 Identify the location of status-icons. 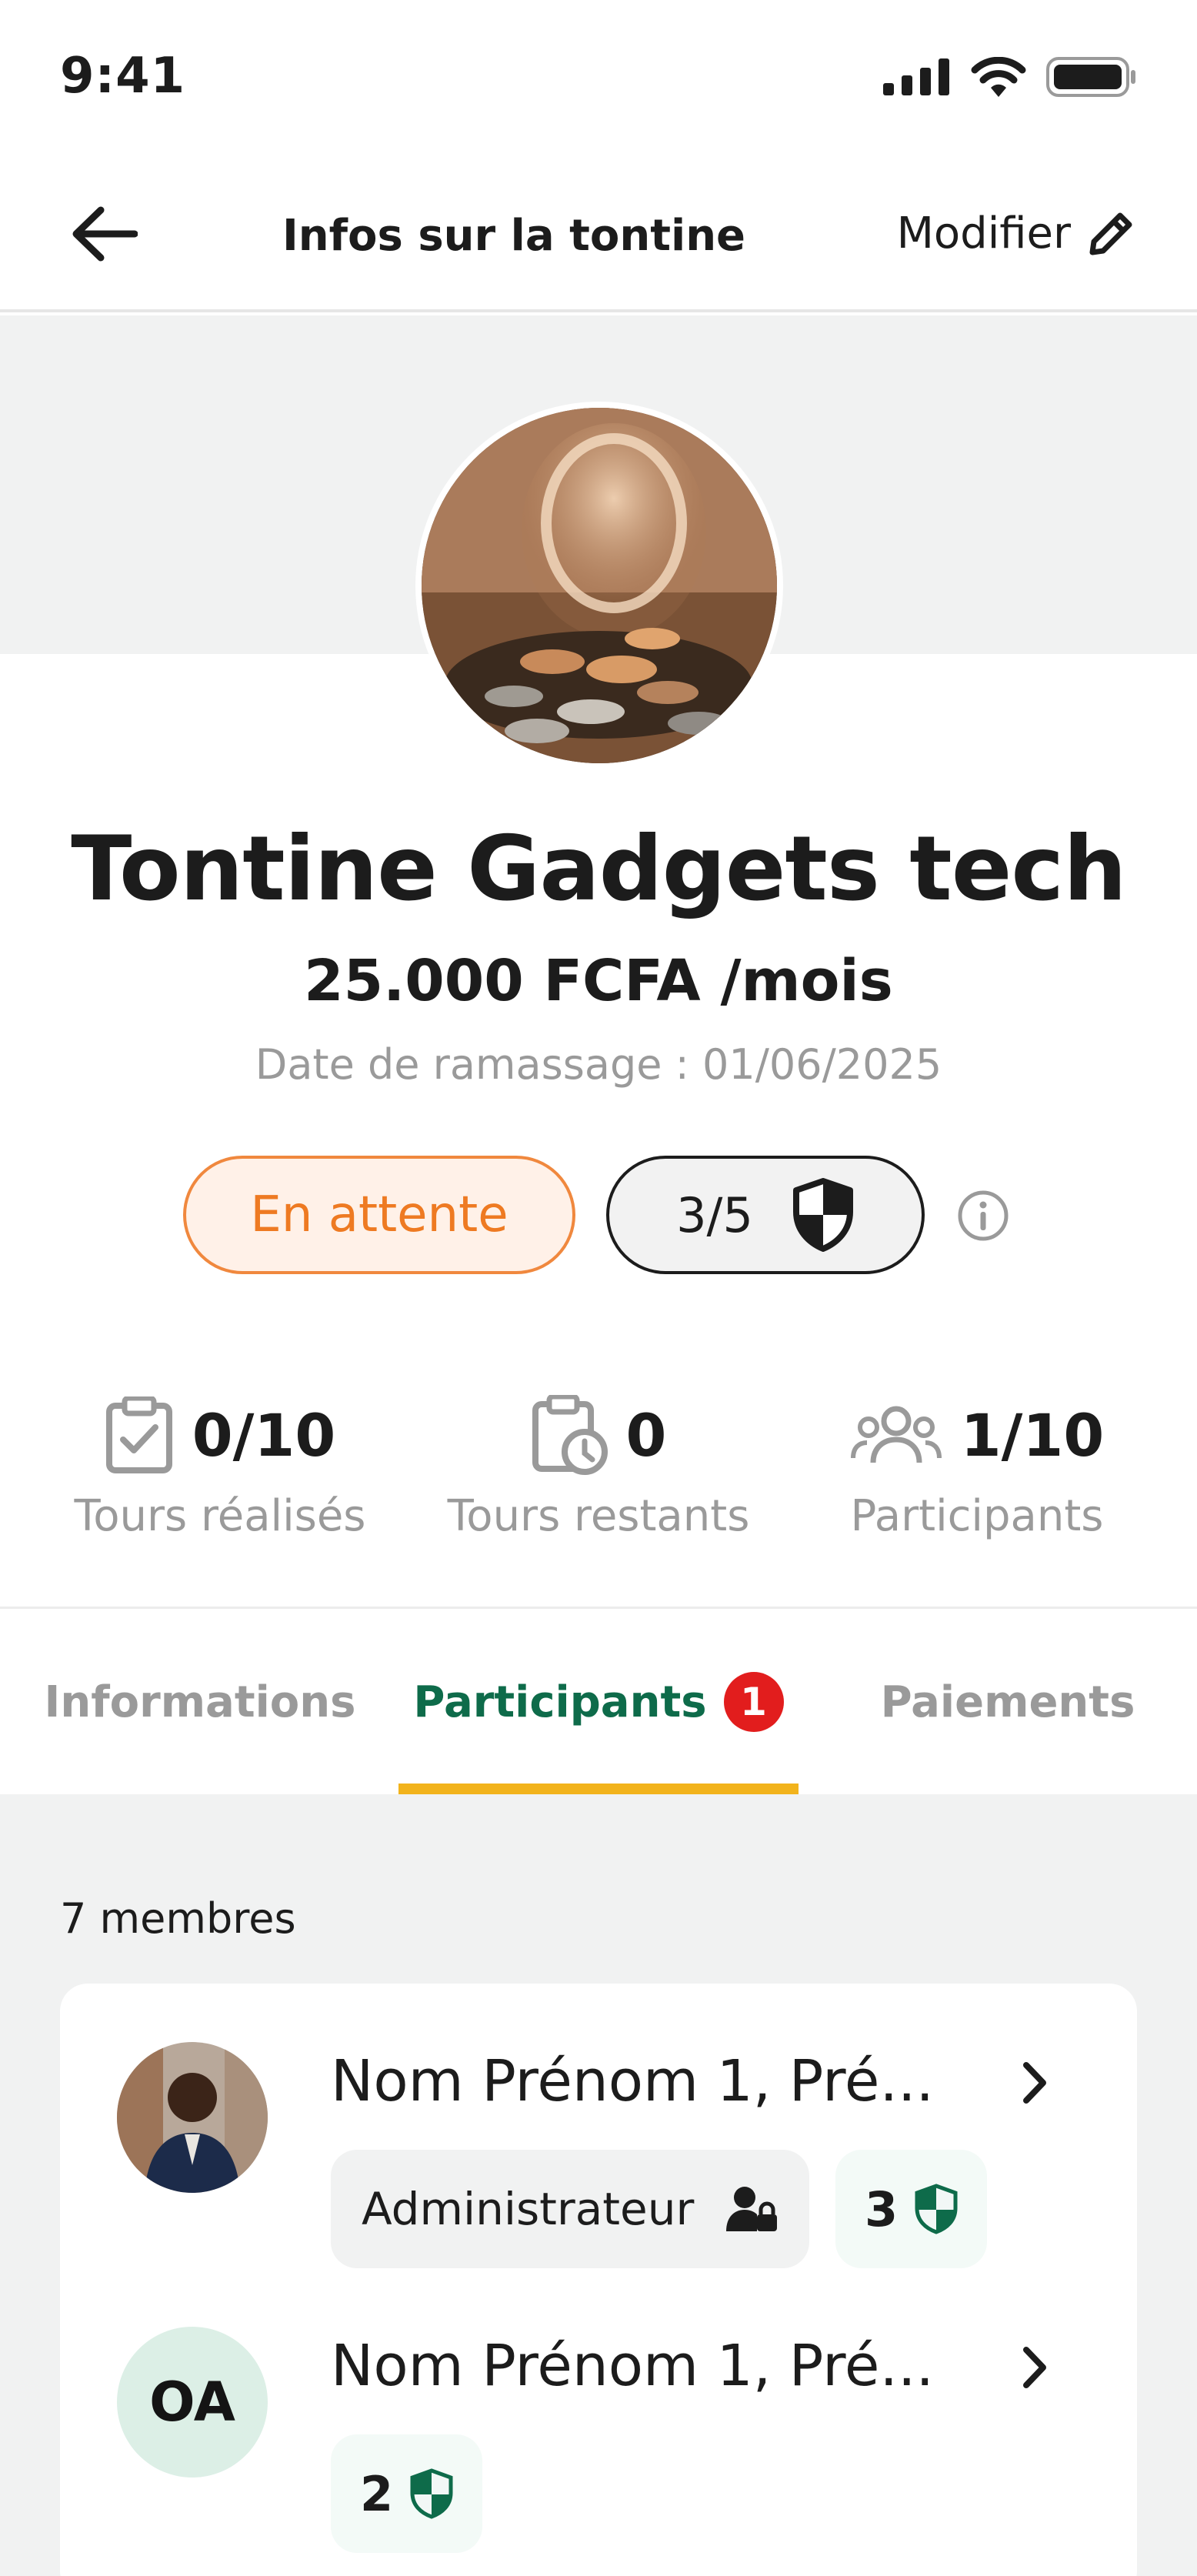
(1010, 77).